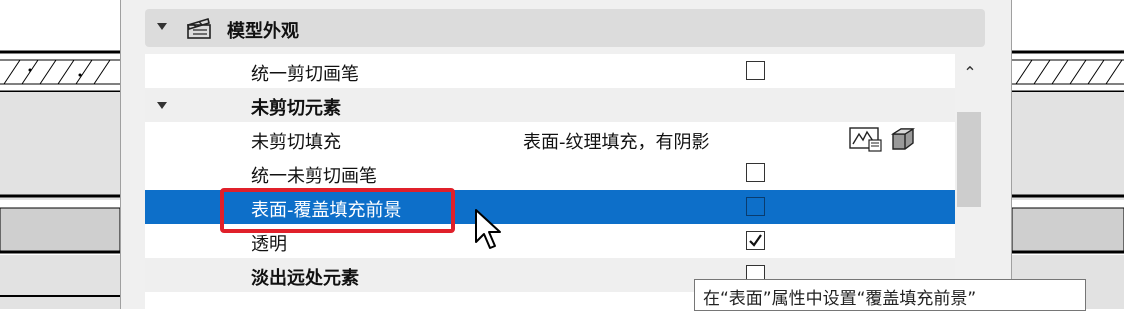 Image resolution: width=1124 pixels, height=311 pixels. I want to click on row-label: 未剪切填充, so click(296, 142).